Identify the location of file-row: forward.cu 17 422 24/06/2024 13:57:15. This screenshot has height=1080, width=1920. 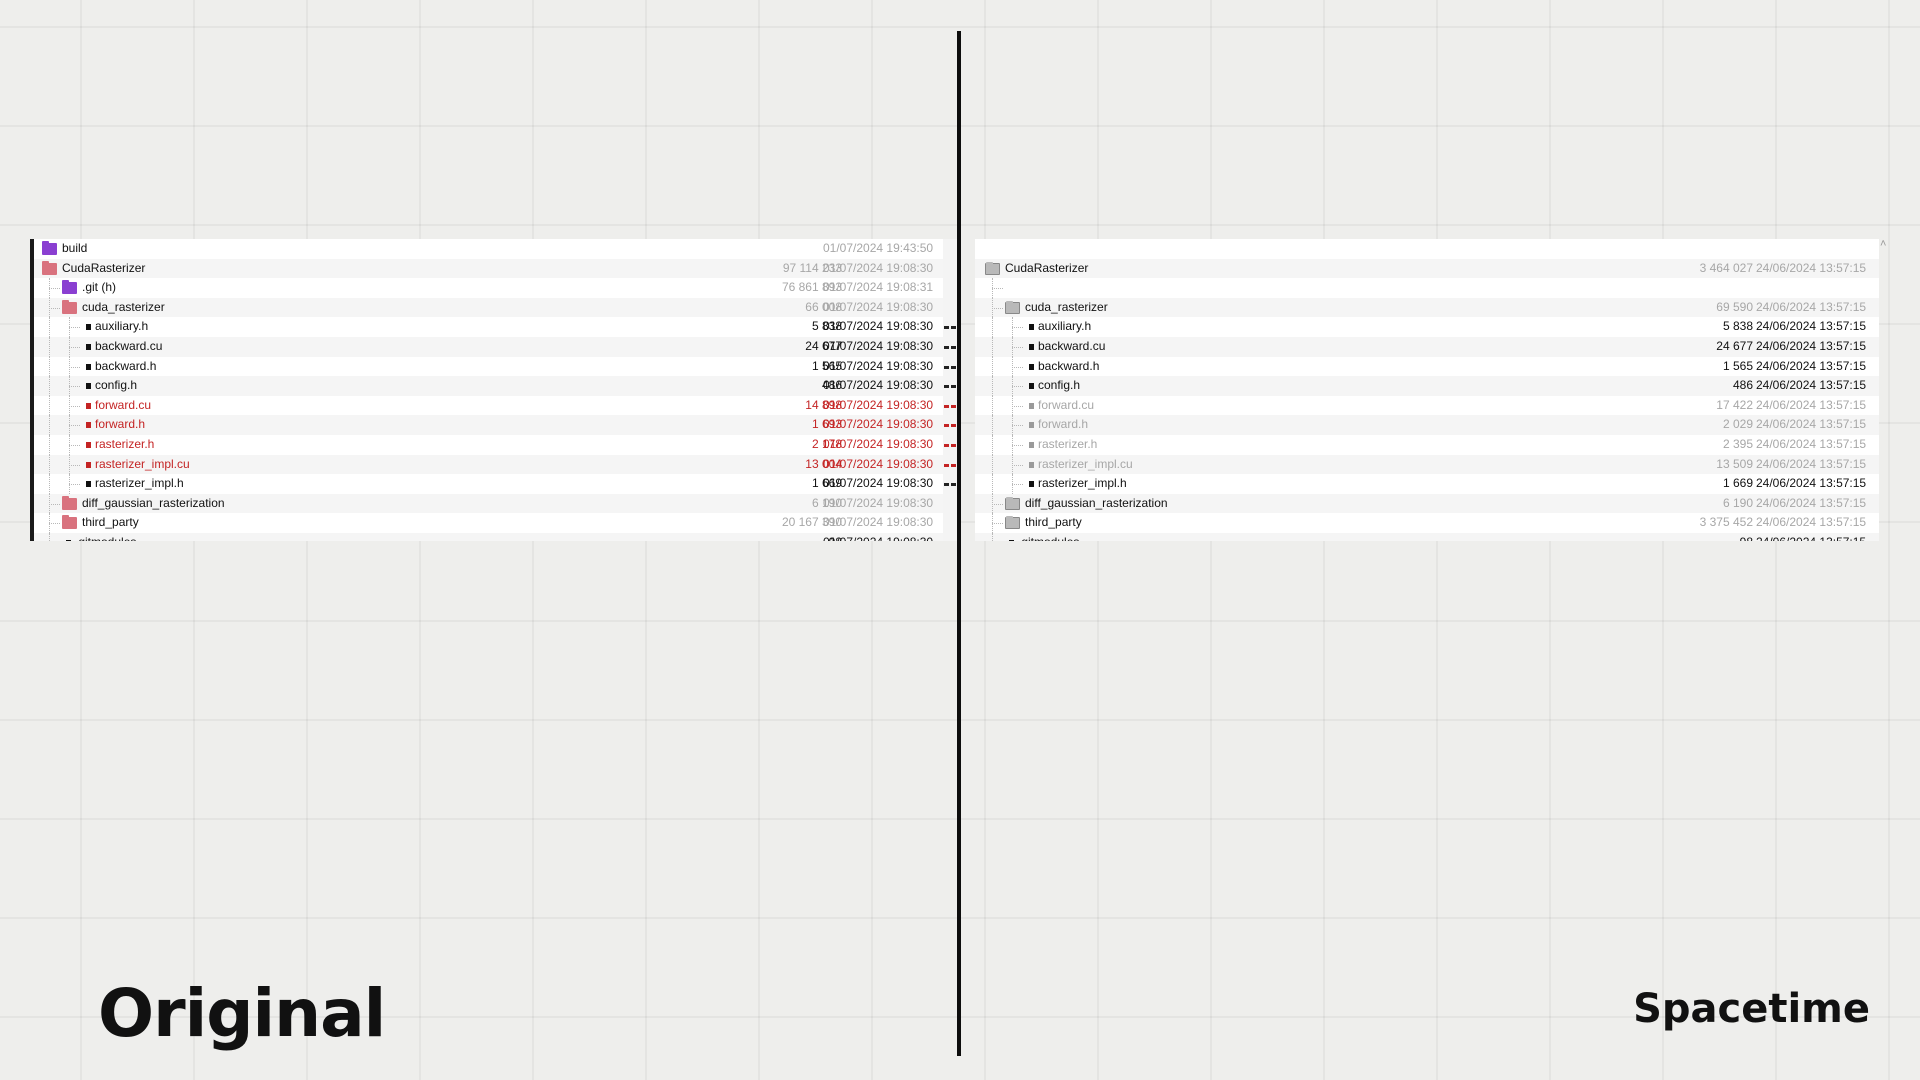
(1427, 405).